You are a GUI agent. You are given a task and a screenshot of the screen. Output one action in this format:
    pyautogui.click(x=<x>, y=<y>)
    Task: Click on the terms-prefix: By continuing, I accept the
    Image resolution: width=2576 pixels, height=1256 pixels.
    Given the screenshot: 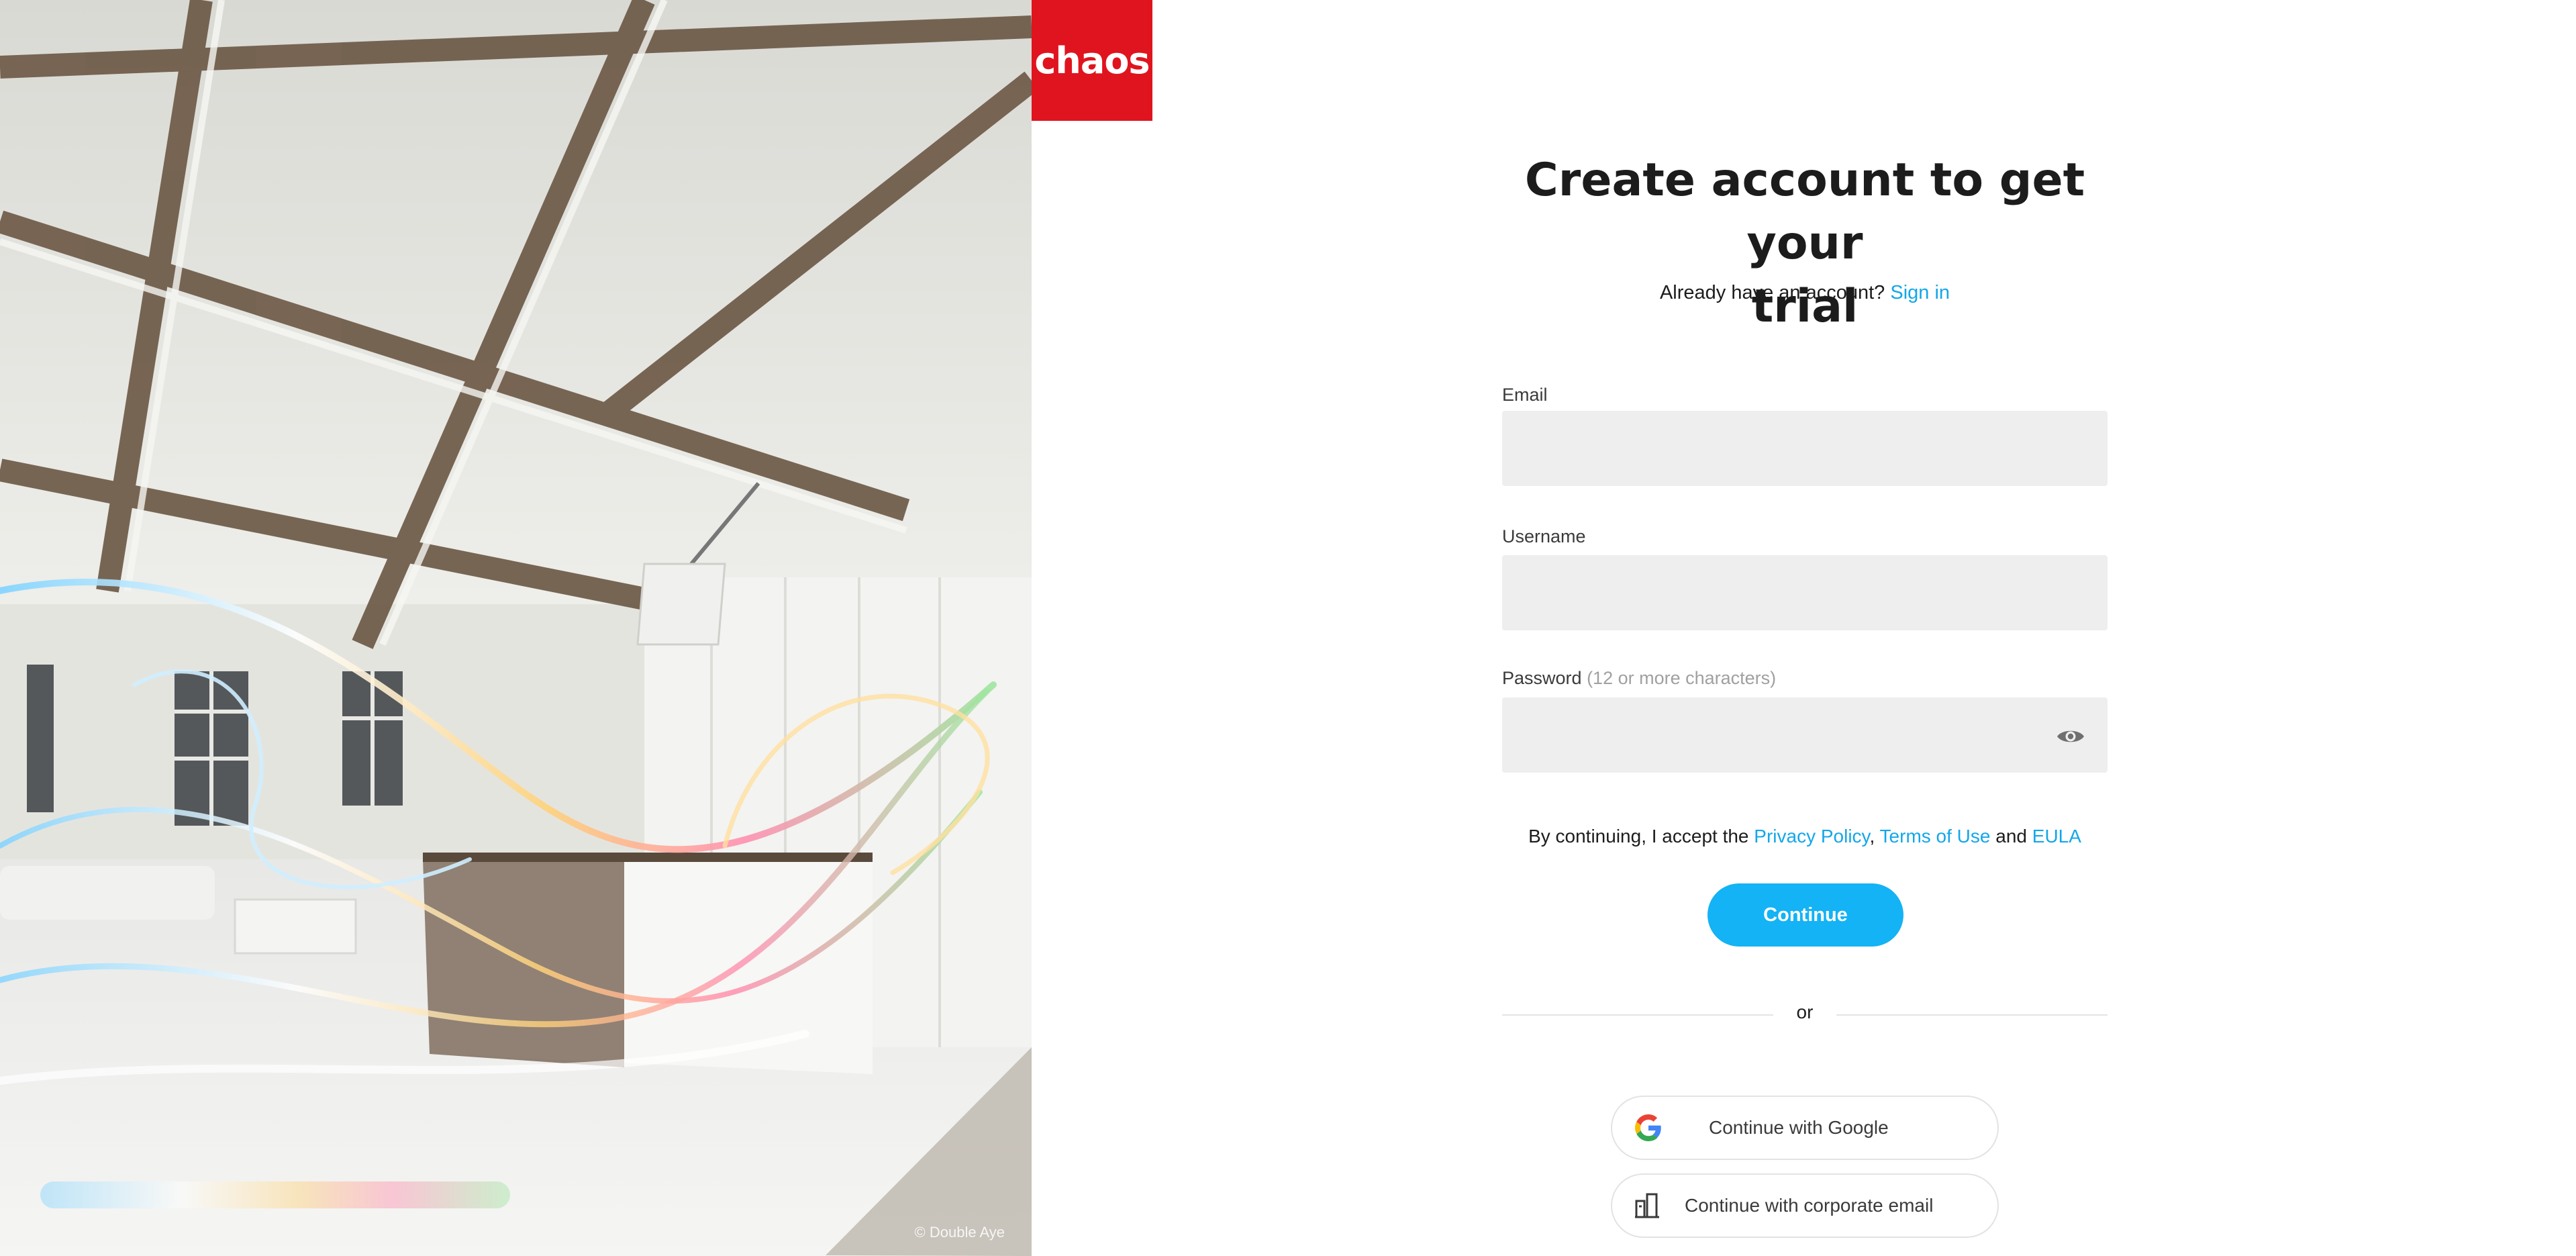 What is the action you would take?
    pyautogui.click(x=1638, y=836)
    